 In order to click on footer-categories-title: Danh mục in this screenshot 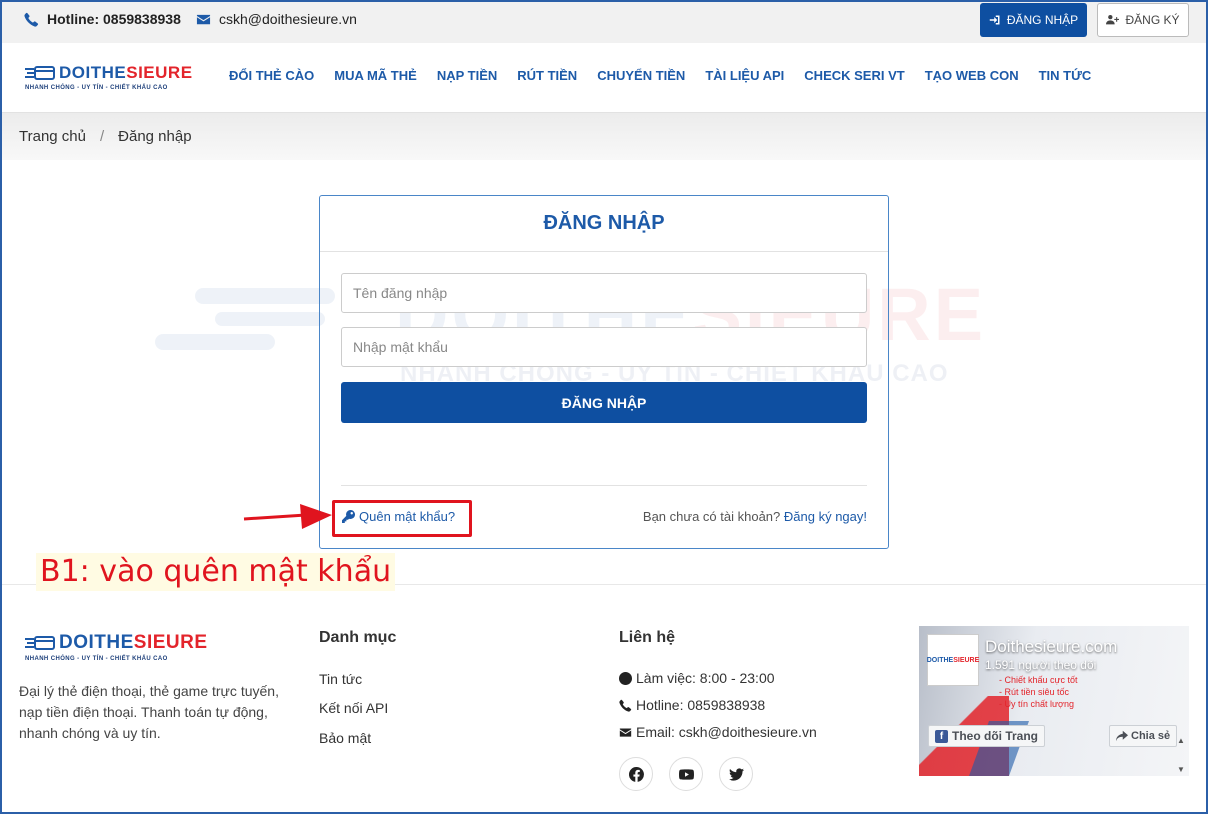, I will do `click(358, 637)`.